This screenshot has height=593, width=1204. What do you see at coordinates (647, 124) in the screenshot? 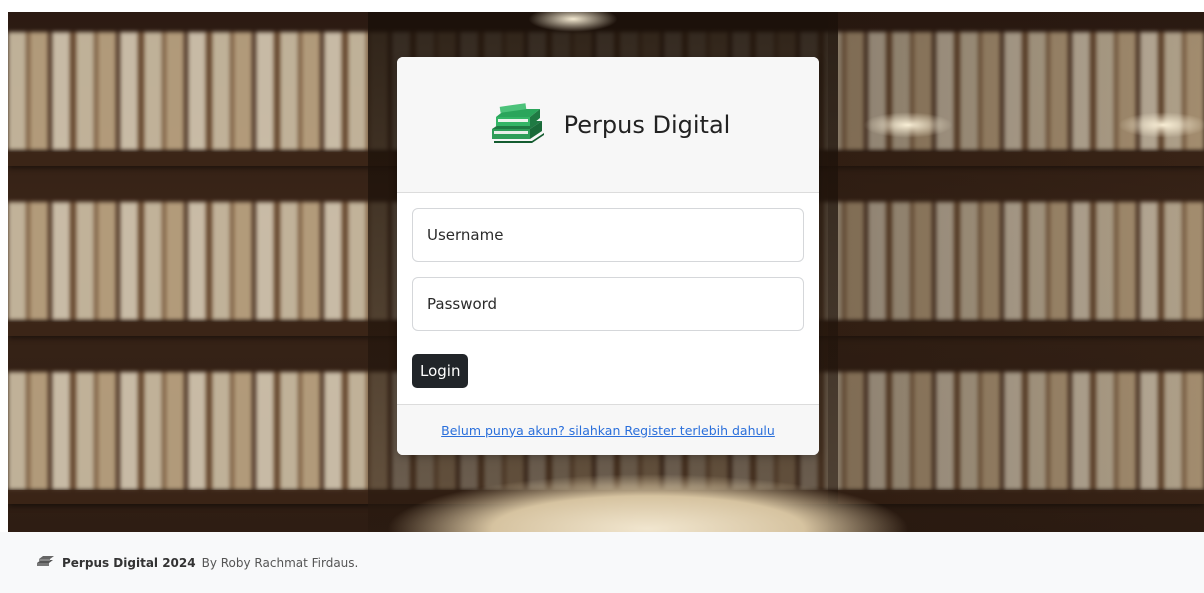
I see `brand-title: Perpus Digital` at bounding box center [647, 124].